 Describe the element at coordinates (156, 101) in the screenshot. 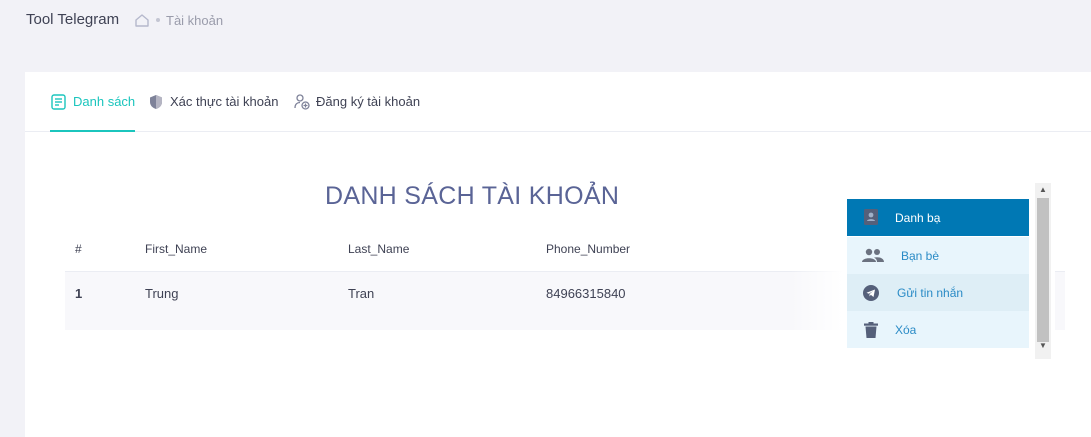

I see `shield-icon` at that location.